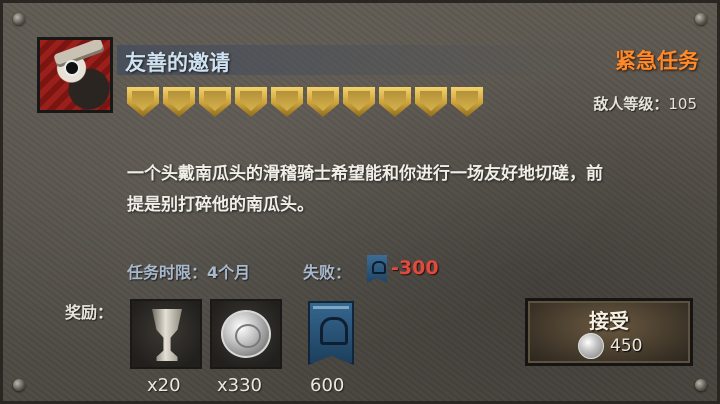 This screenshot has width=720, height=404. What do you see at coordinates (72, 68) in the screenshot?
I see `eye-icon` at bounding box center [72, 68].